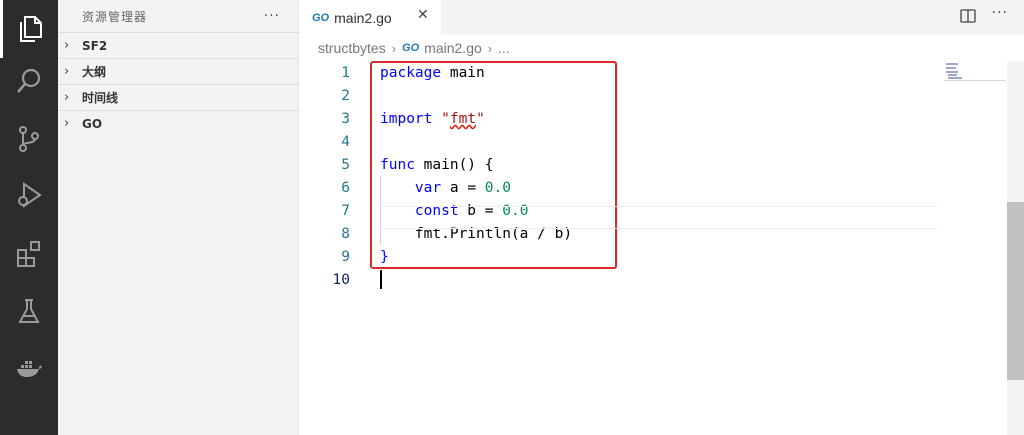 The width and height of the screenshot is (1024, 435). Describe the element at coordinates (345, 234) in the screenshot. I see `line-number: 8` at that location.